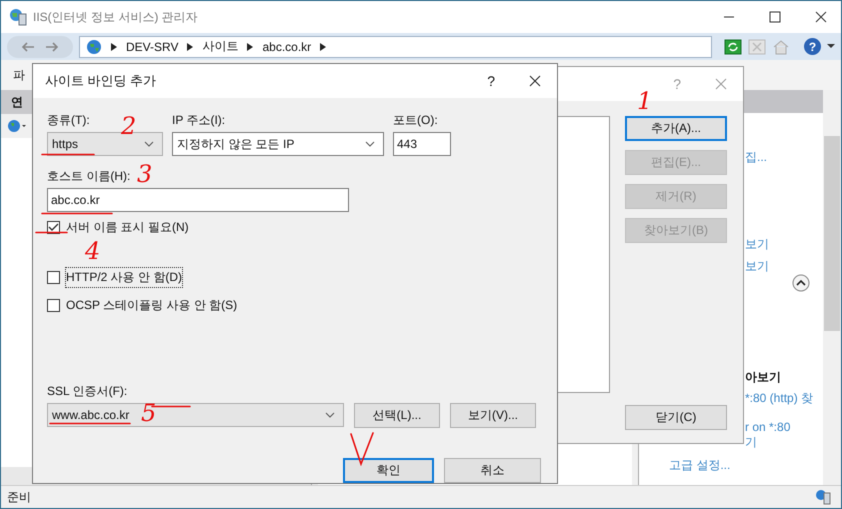 This screenshot has width=842, height=509. What do you see at coordinates (115, 17) in the screenshot?
I see `window-title: IIS(인터넷 정보 서비스) 관리자` at bounding box center [115, 17].